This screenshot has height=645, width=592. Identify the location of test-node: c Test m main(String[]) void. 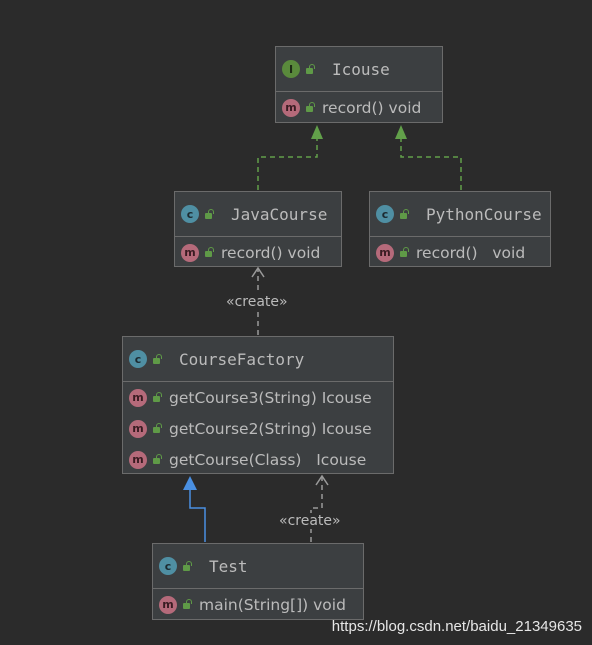
(258, 581).